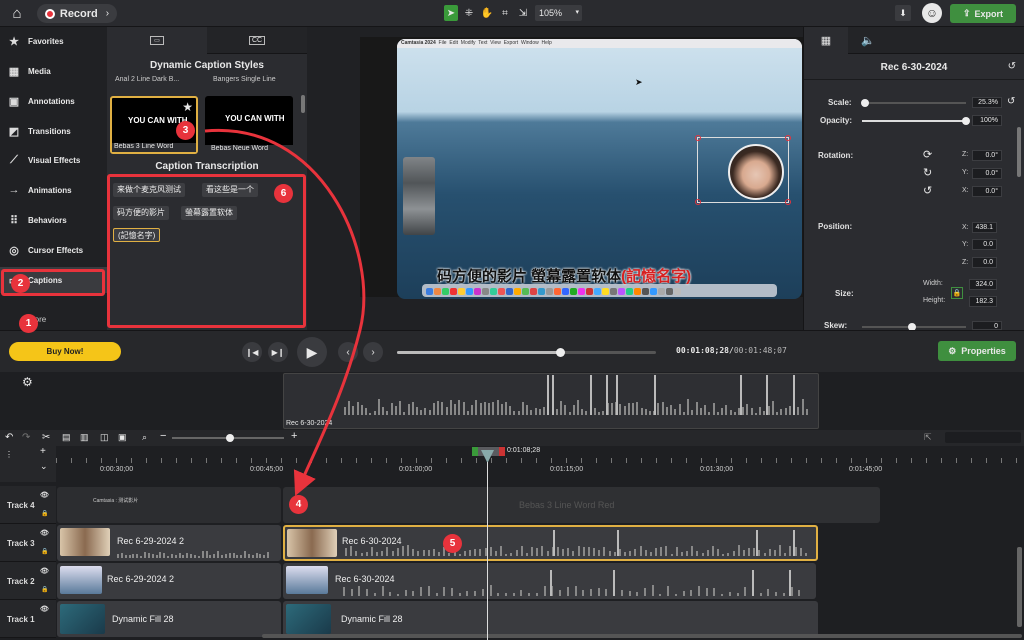  Describe the element at coordinates (913, 103) in the screenshot. I see `scale-slider` at that location.